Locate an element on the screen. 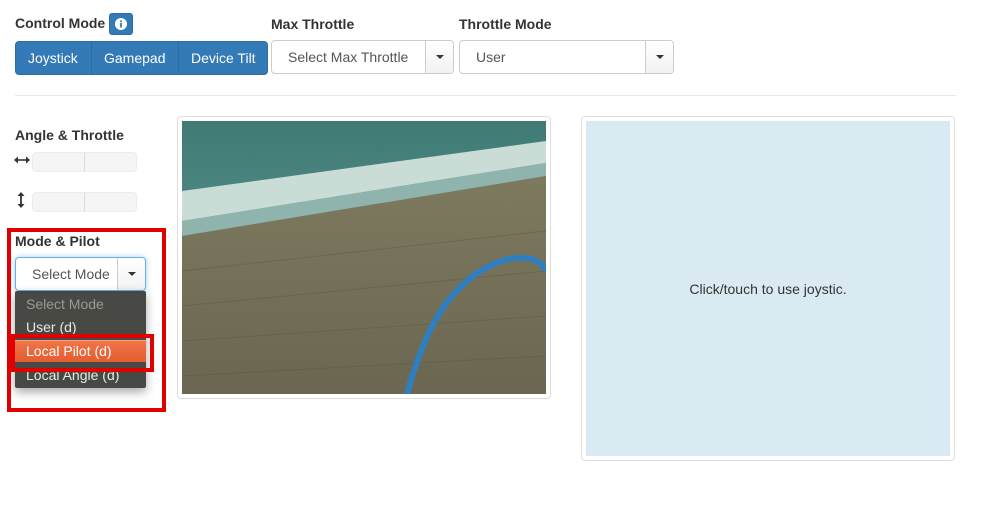 The height and width of the screenshot is (526, 991). max-throttle-label: Max Throttle is located at coordinates (313, 24).